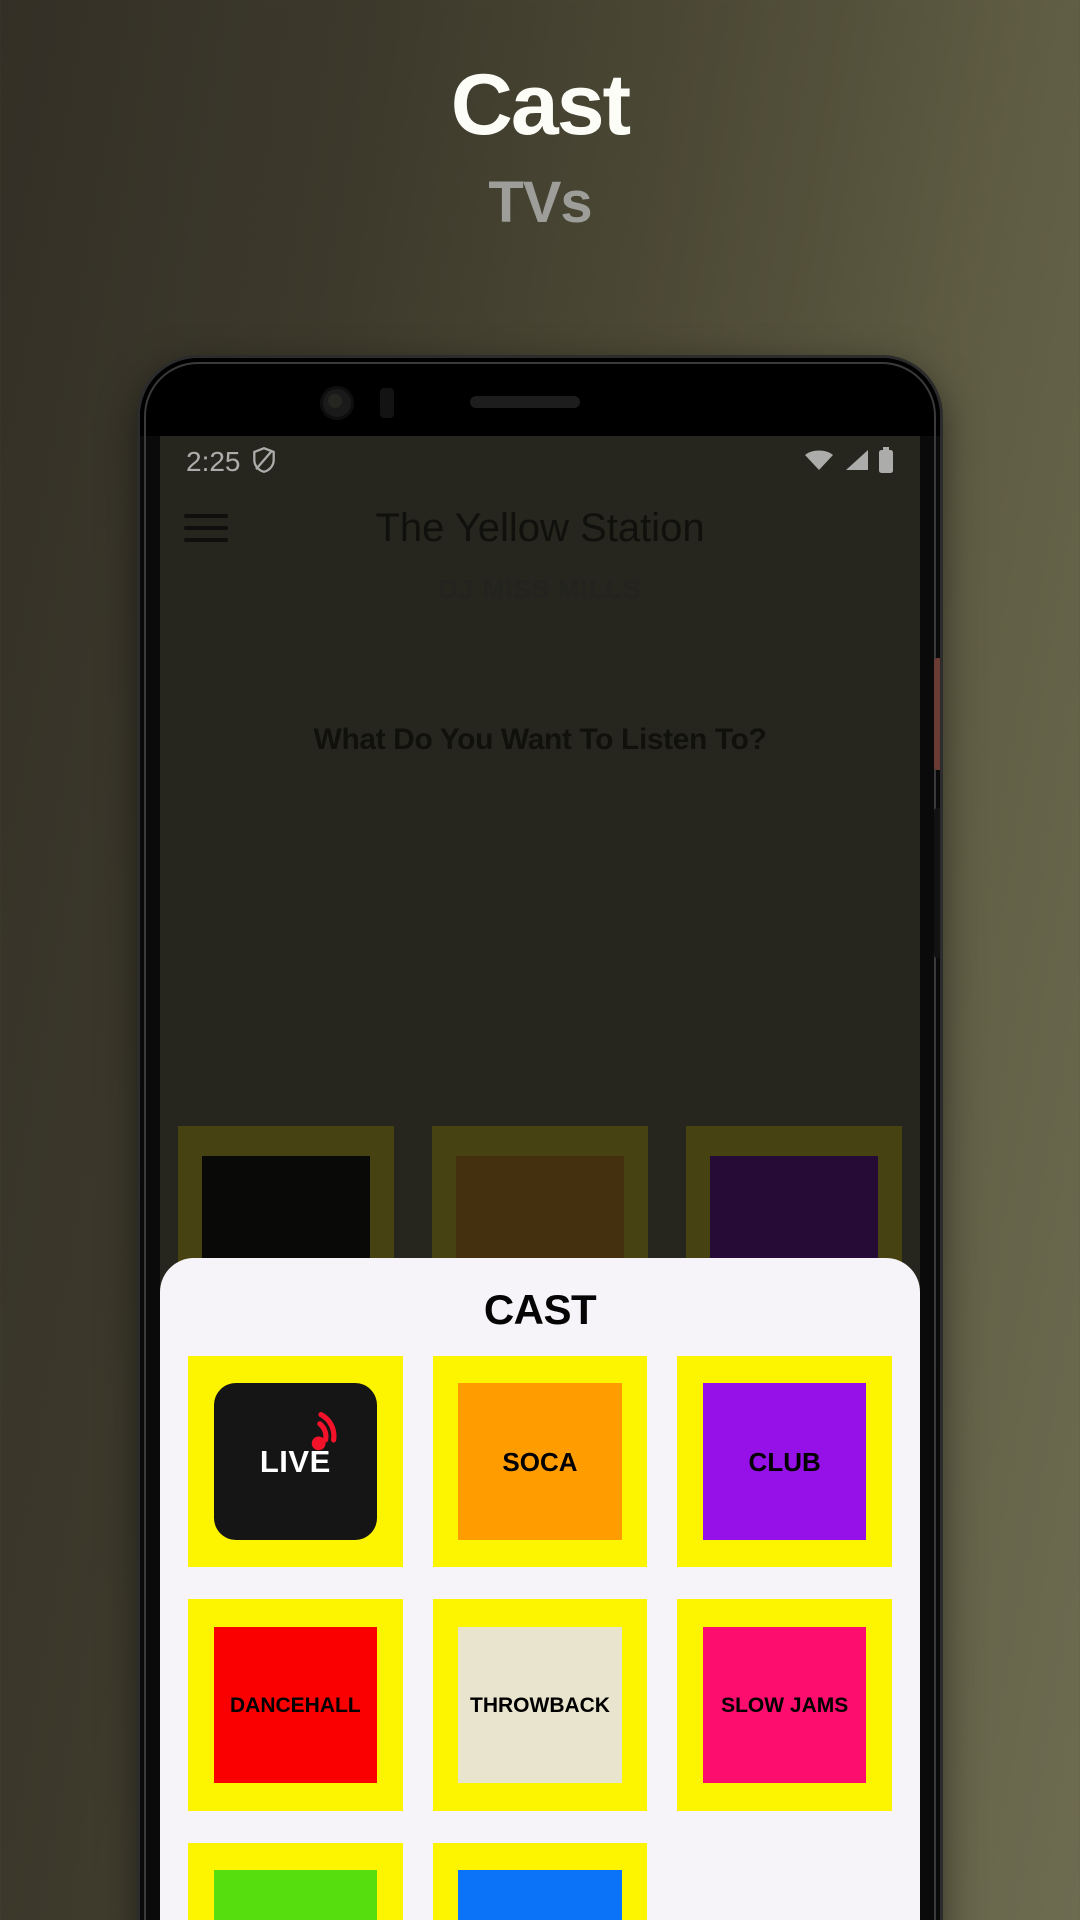 The image size is (1080, 1920). I want to click on promo-title: Cast, so click(540, 105).